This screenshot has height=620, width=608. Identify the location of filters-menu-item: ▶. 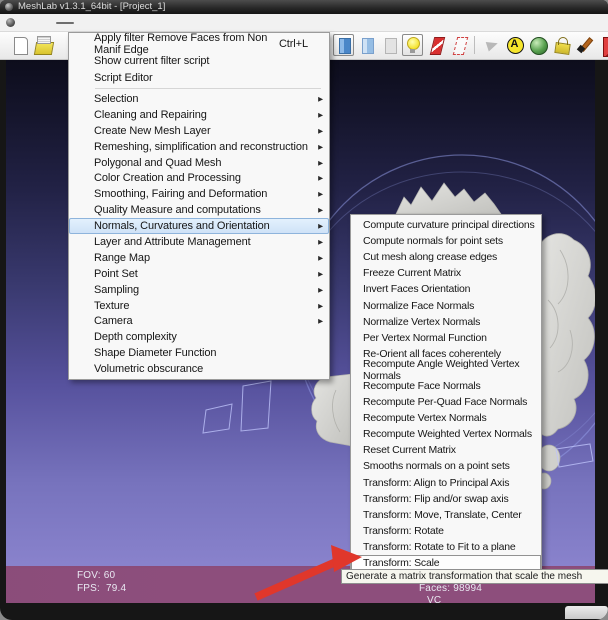
(208, 88).